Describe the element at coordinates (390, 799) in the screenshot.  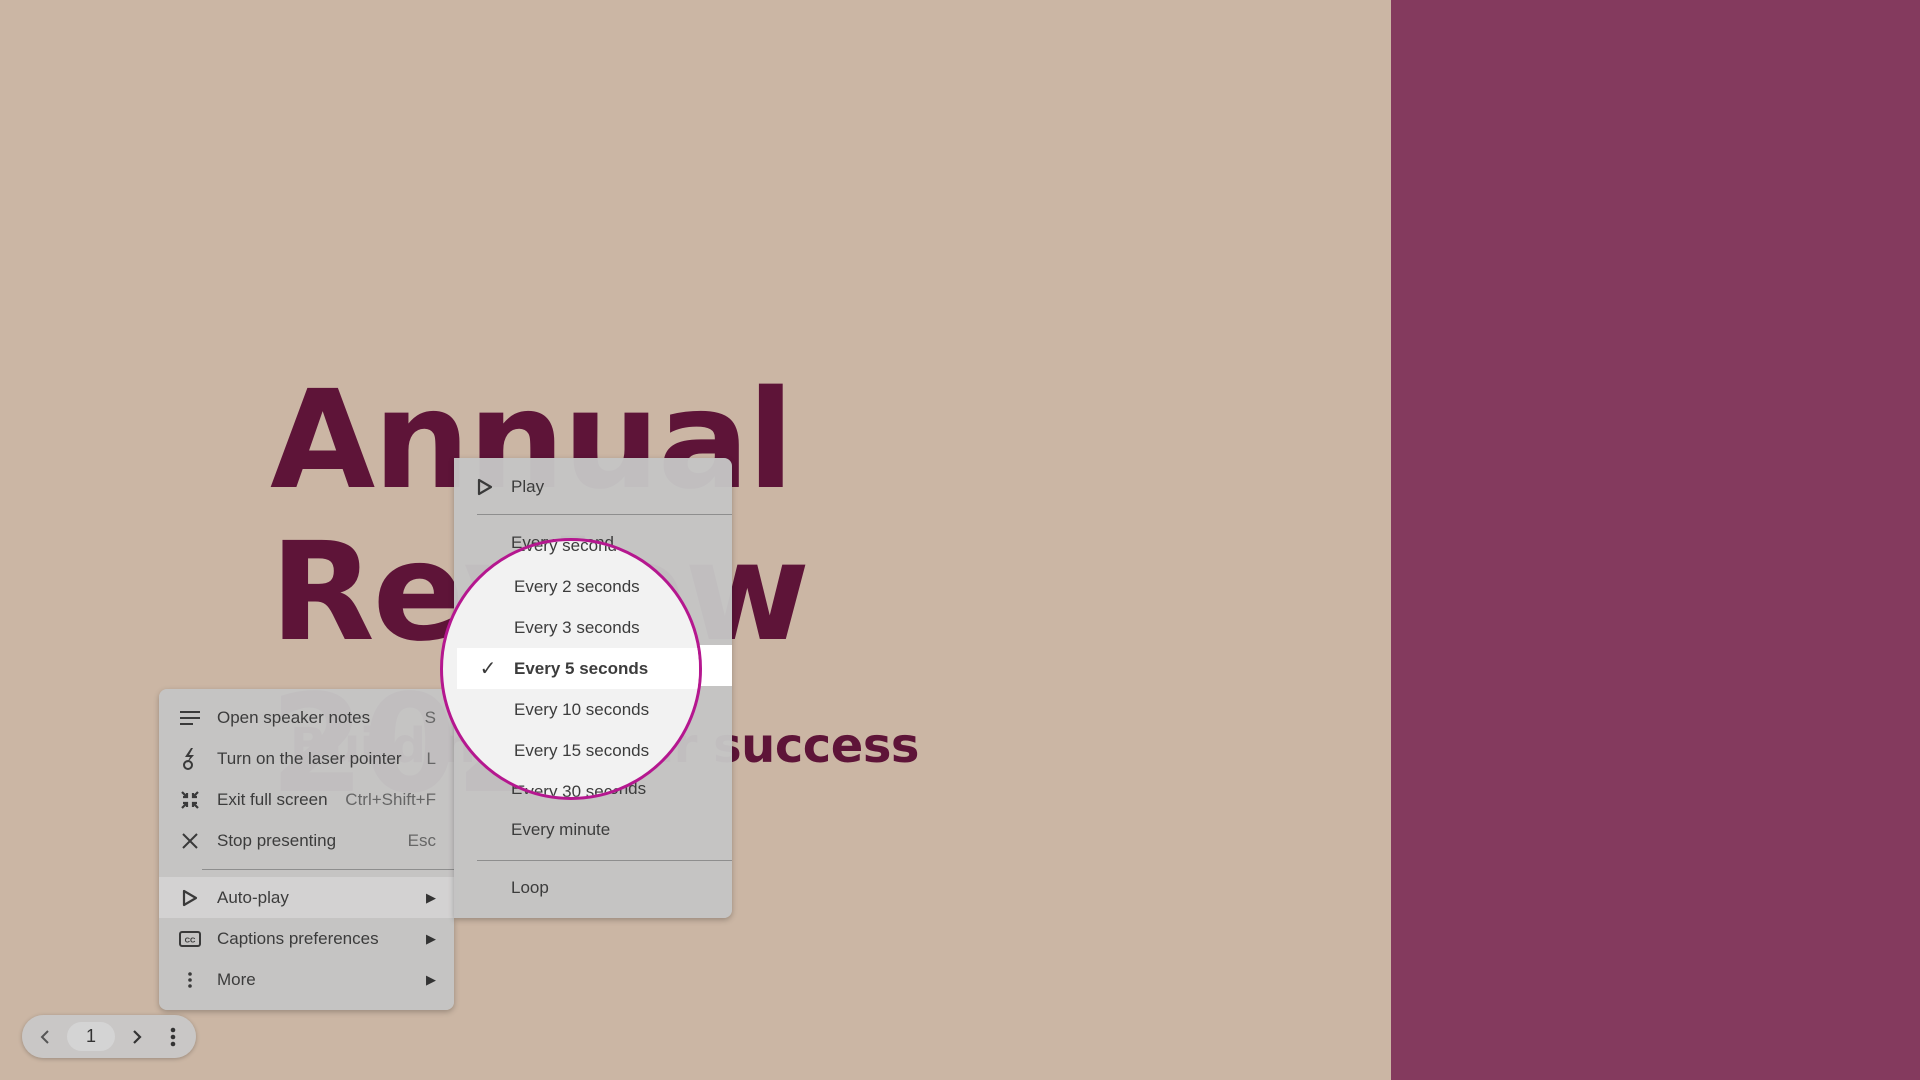
I see `shortcut-label: Ctrl+Shift+F` at that location.